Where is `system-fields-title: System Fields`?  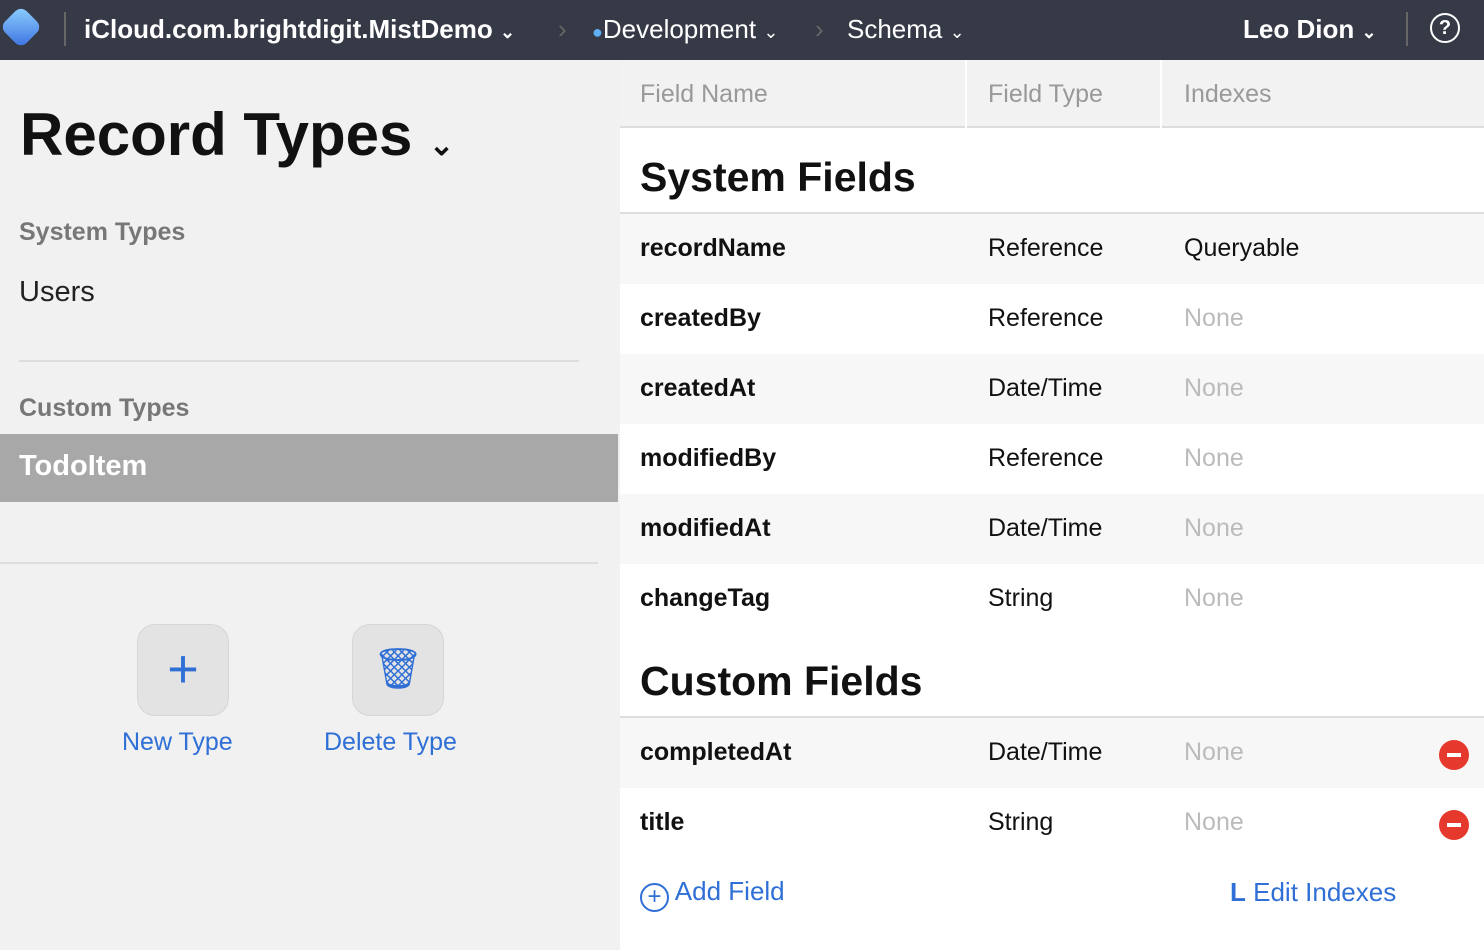
system-fields-title: System Fields is located at coordinates (778, 177).